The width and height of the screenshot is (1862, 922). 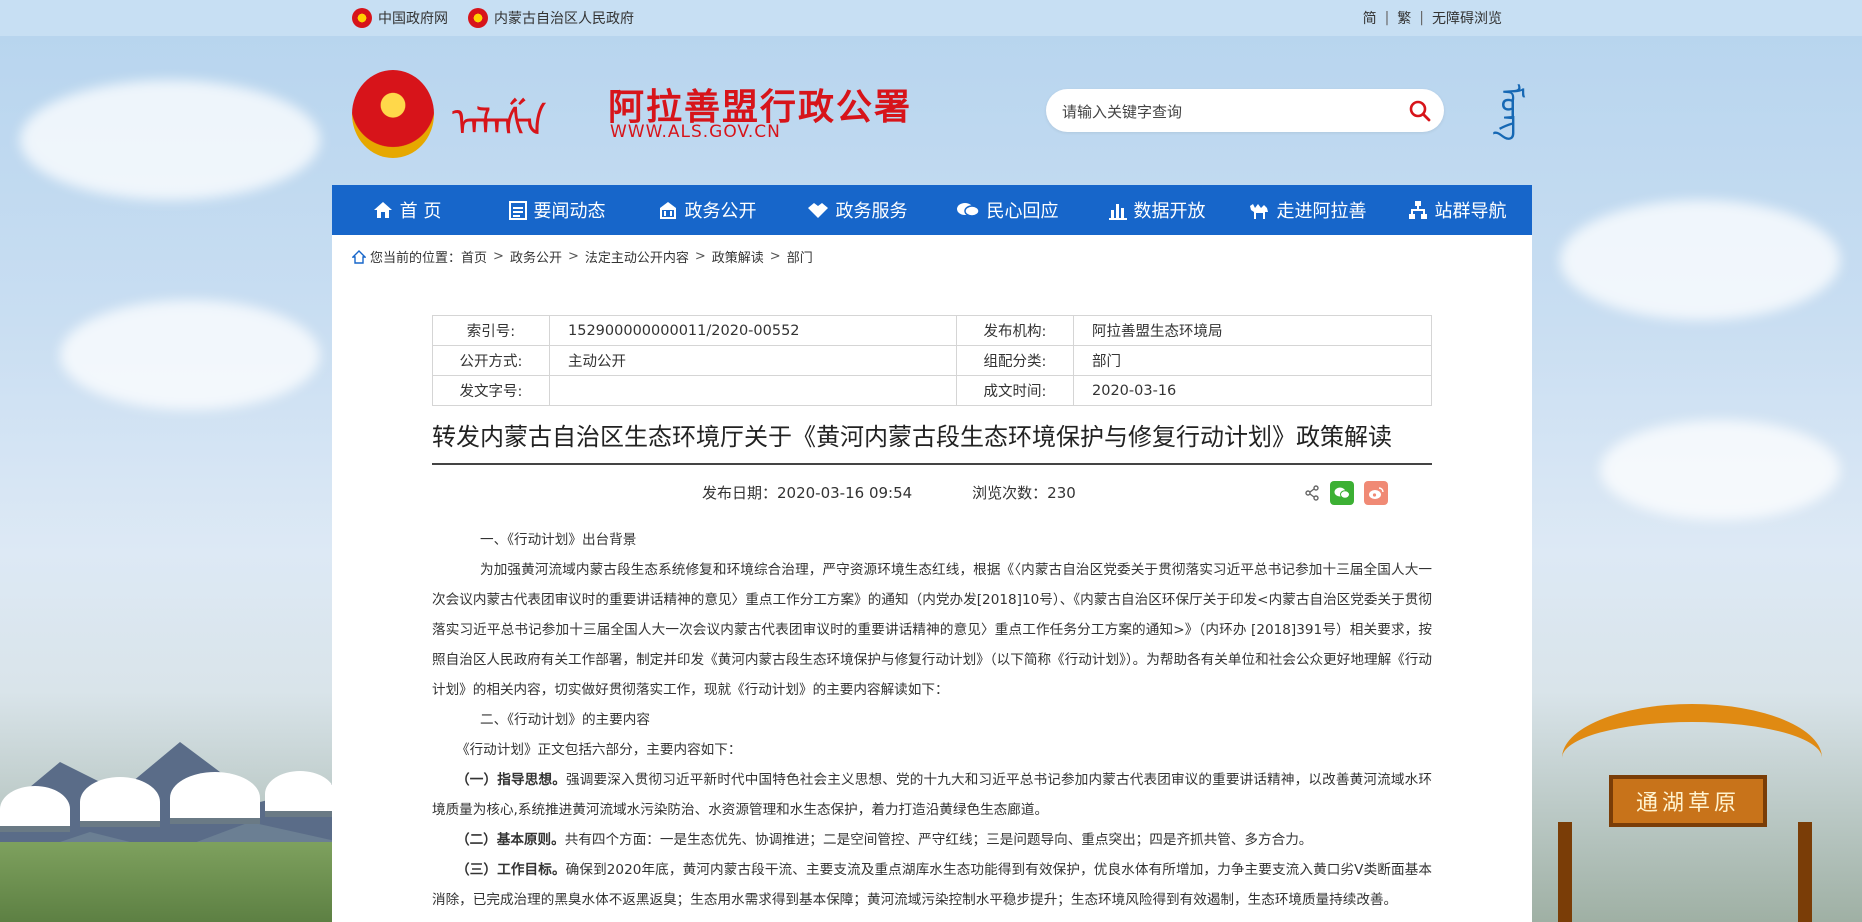 I want to click on nav-open-data: 数据开放, so click(x=1157, y=210).